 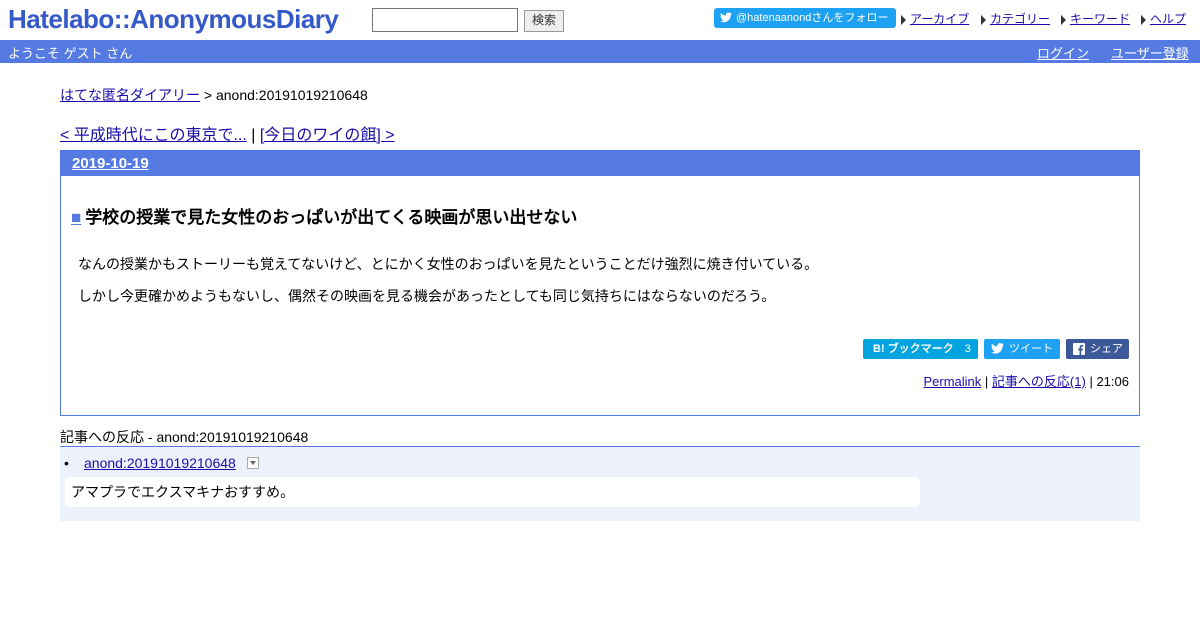 What do you see at coordinates (253, 463) in the screenshot?
I see `chevron-down-icon` at bounding box center [253, 463].